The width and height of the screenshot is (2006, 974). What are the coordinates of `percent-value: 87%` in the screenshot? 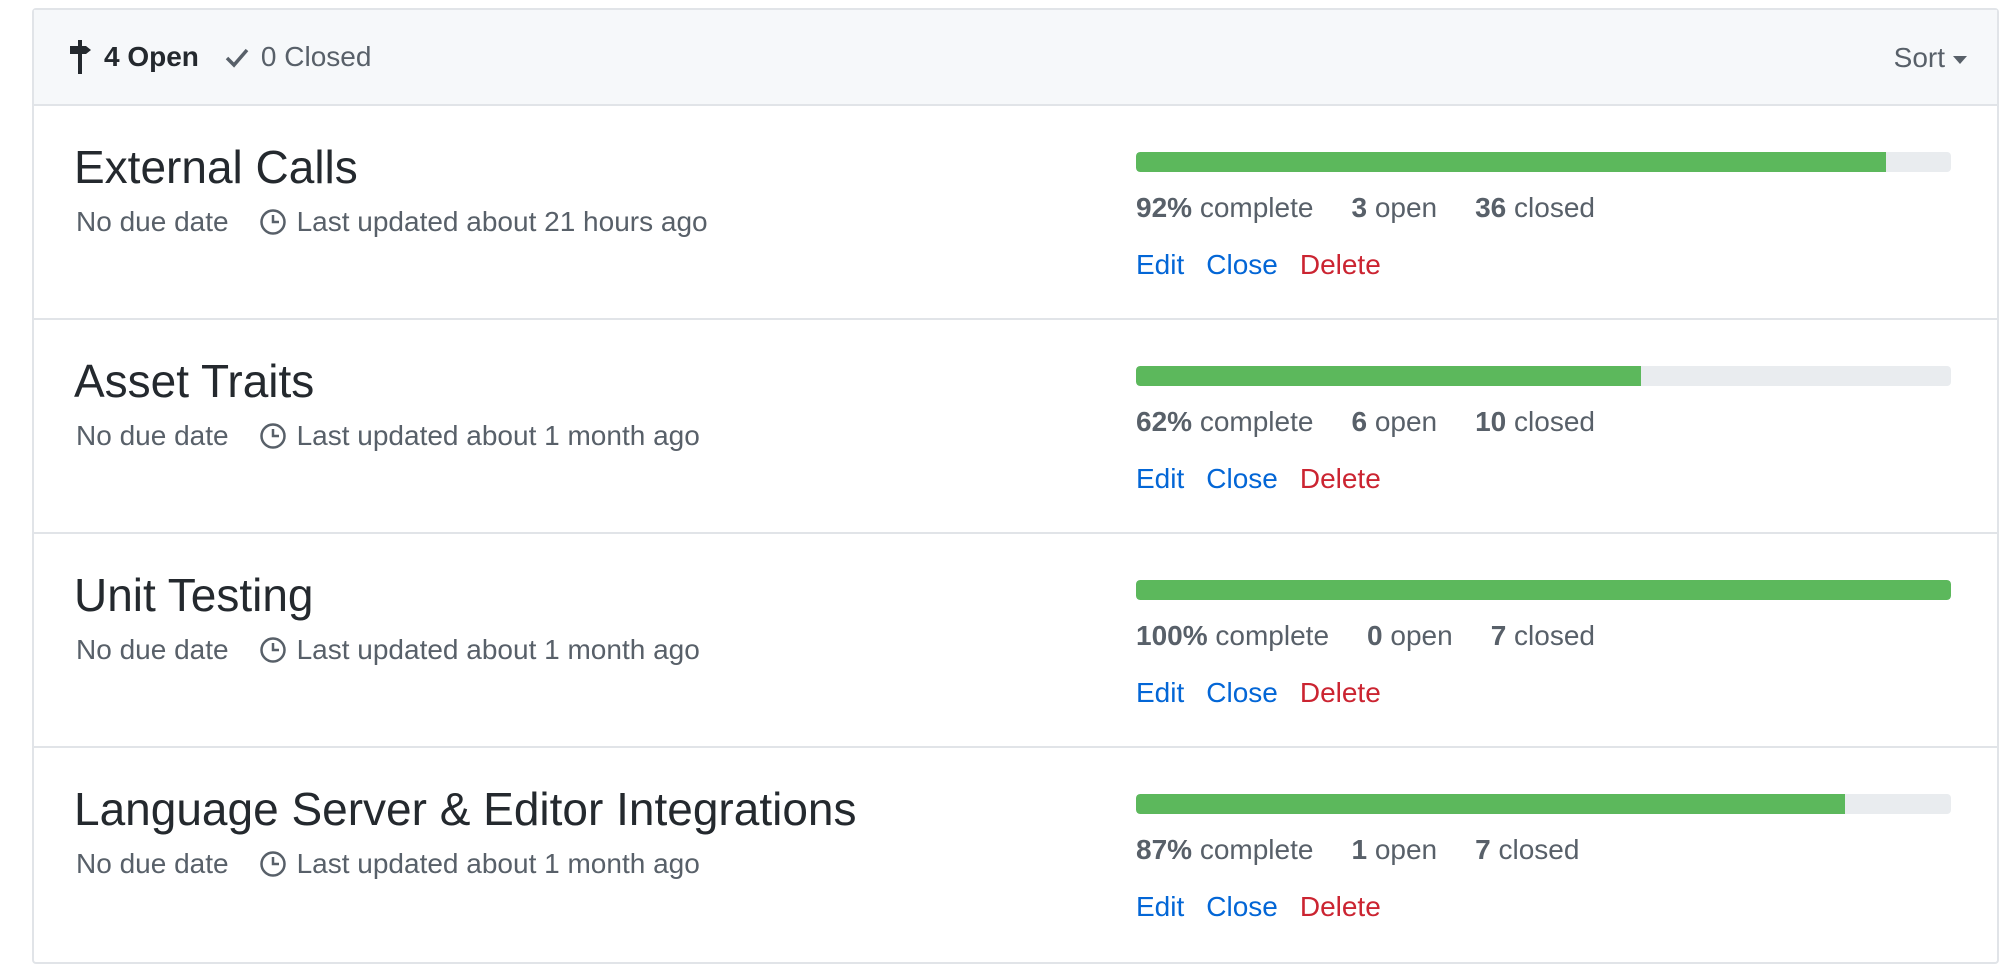 It's located at (1164, 849).